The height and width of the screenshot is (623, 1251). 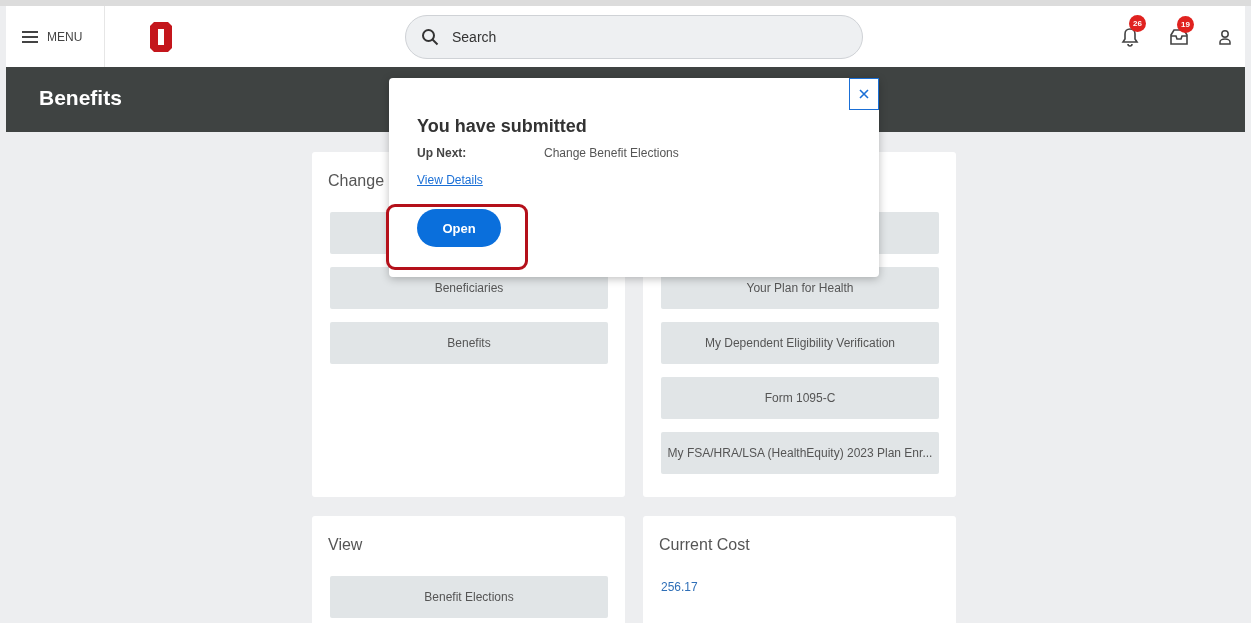 What do you see at coordinates (611, 153) in the screenshot?
I see `field-value: Change Benefit Elections` at bounding box center [611, 153].